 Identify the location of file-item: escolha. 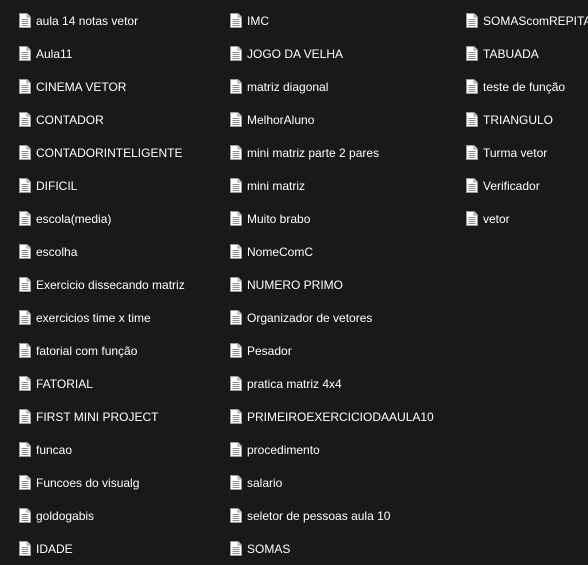
(121, 251).